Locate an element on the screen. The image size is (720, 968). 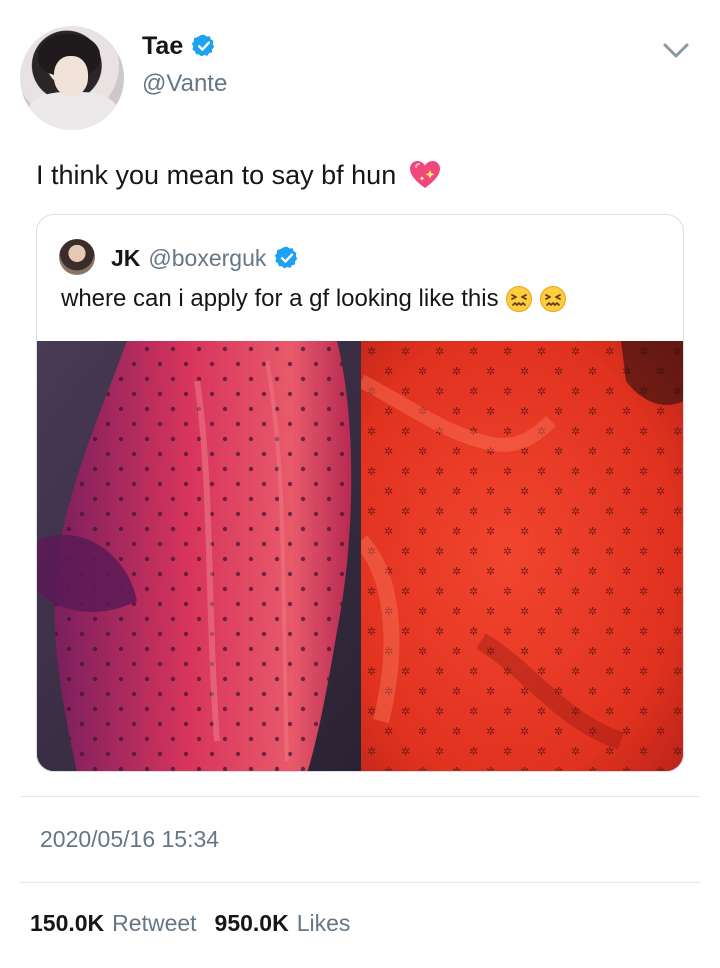
tweet-timestamp: 2020/05/16 15:34 is located at coordinates (129, 839).